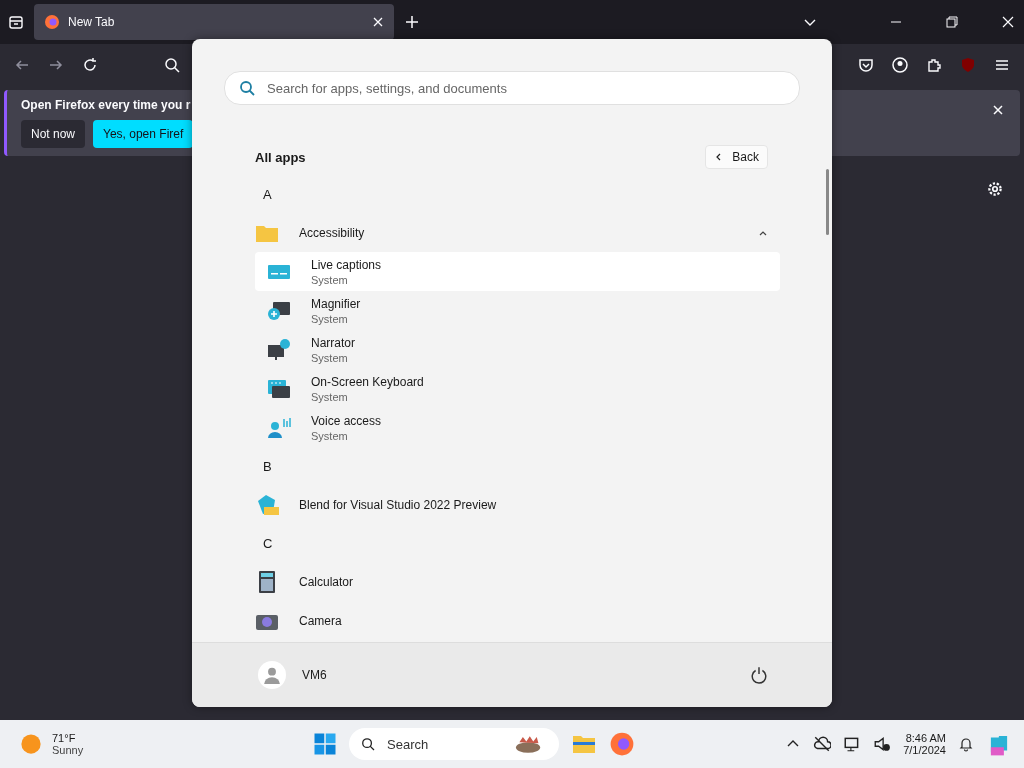  What do you see at coordinates (952, 22) in the screenshot?
I see `restore-icon` at bounding box center [952, 22].